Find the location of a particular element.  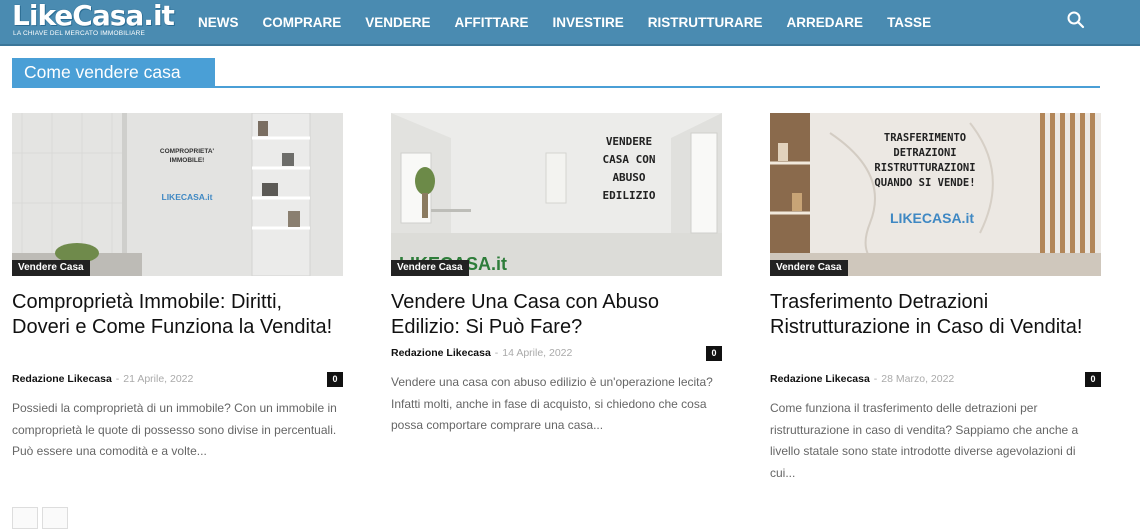

nav-news: NEWS is located at coordinates (218, 22).